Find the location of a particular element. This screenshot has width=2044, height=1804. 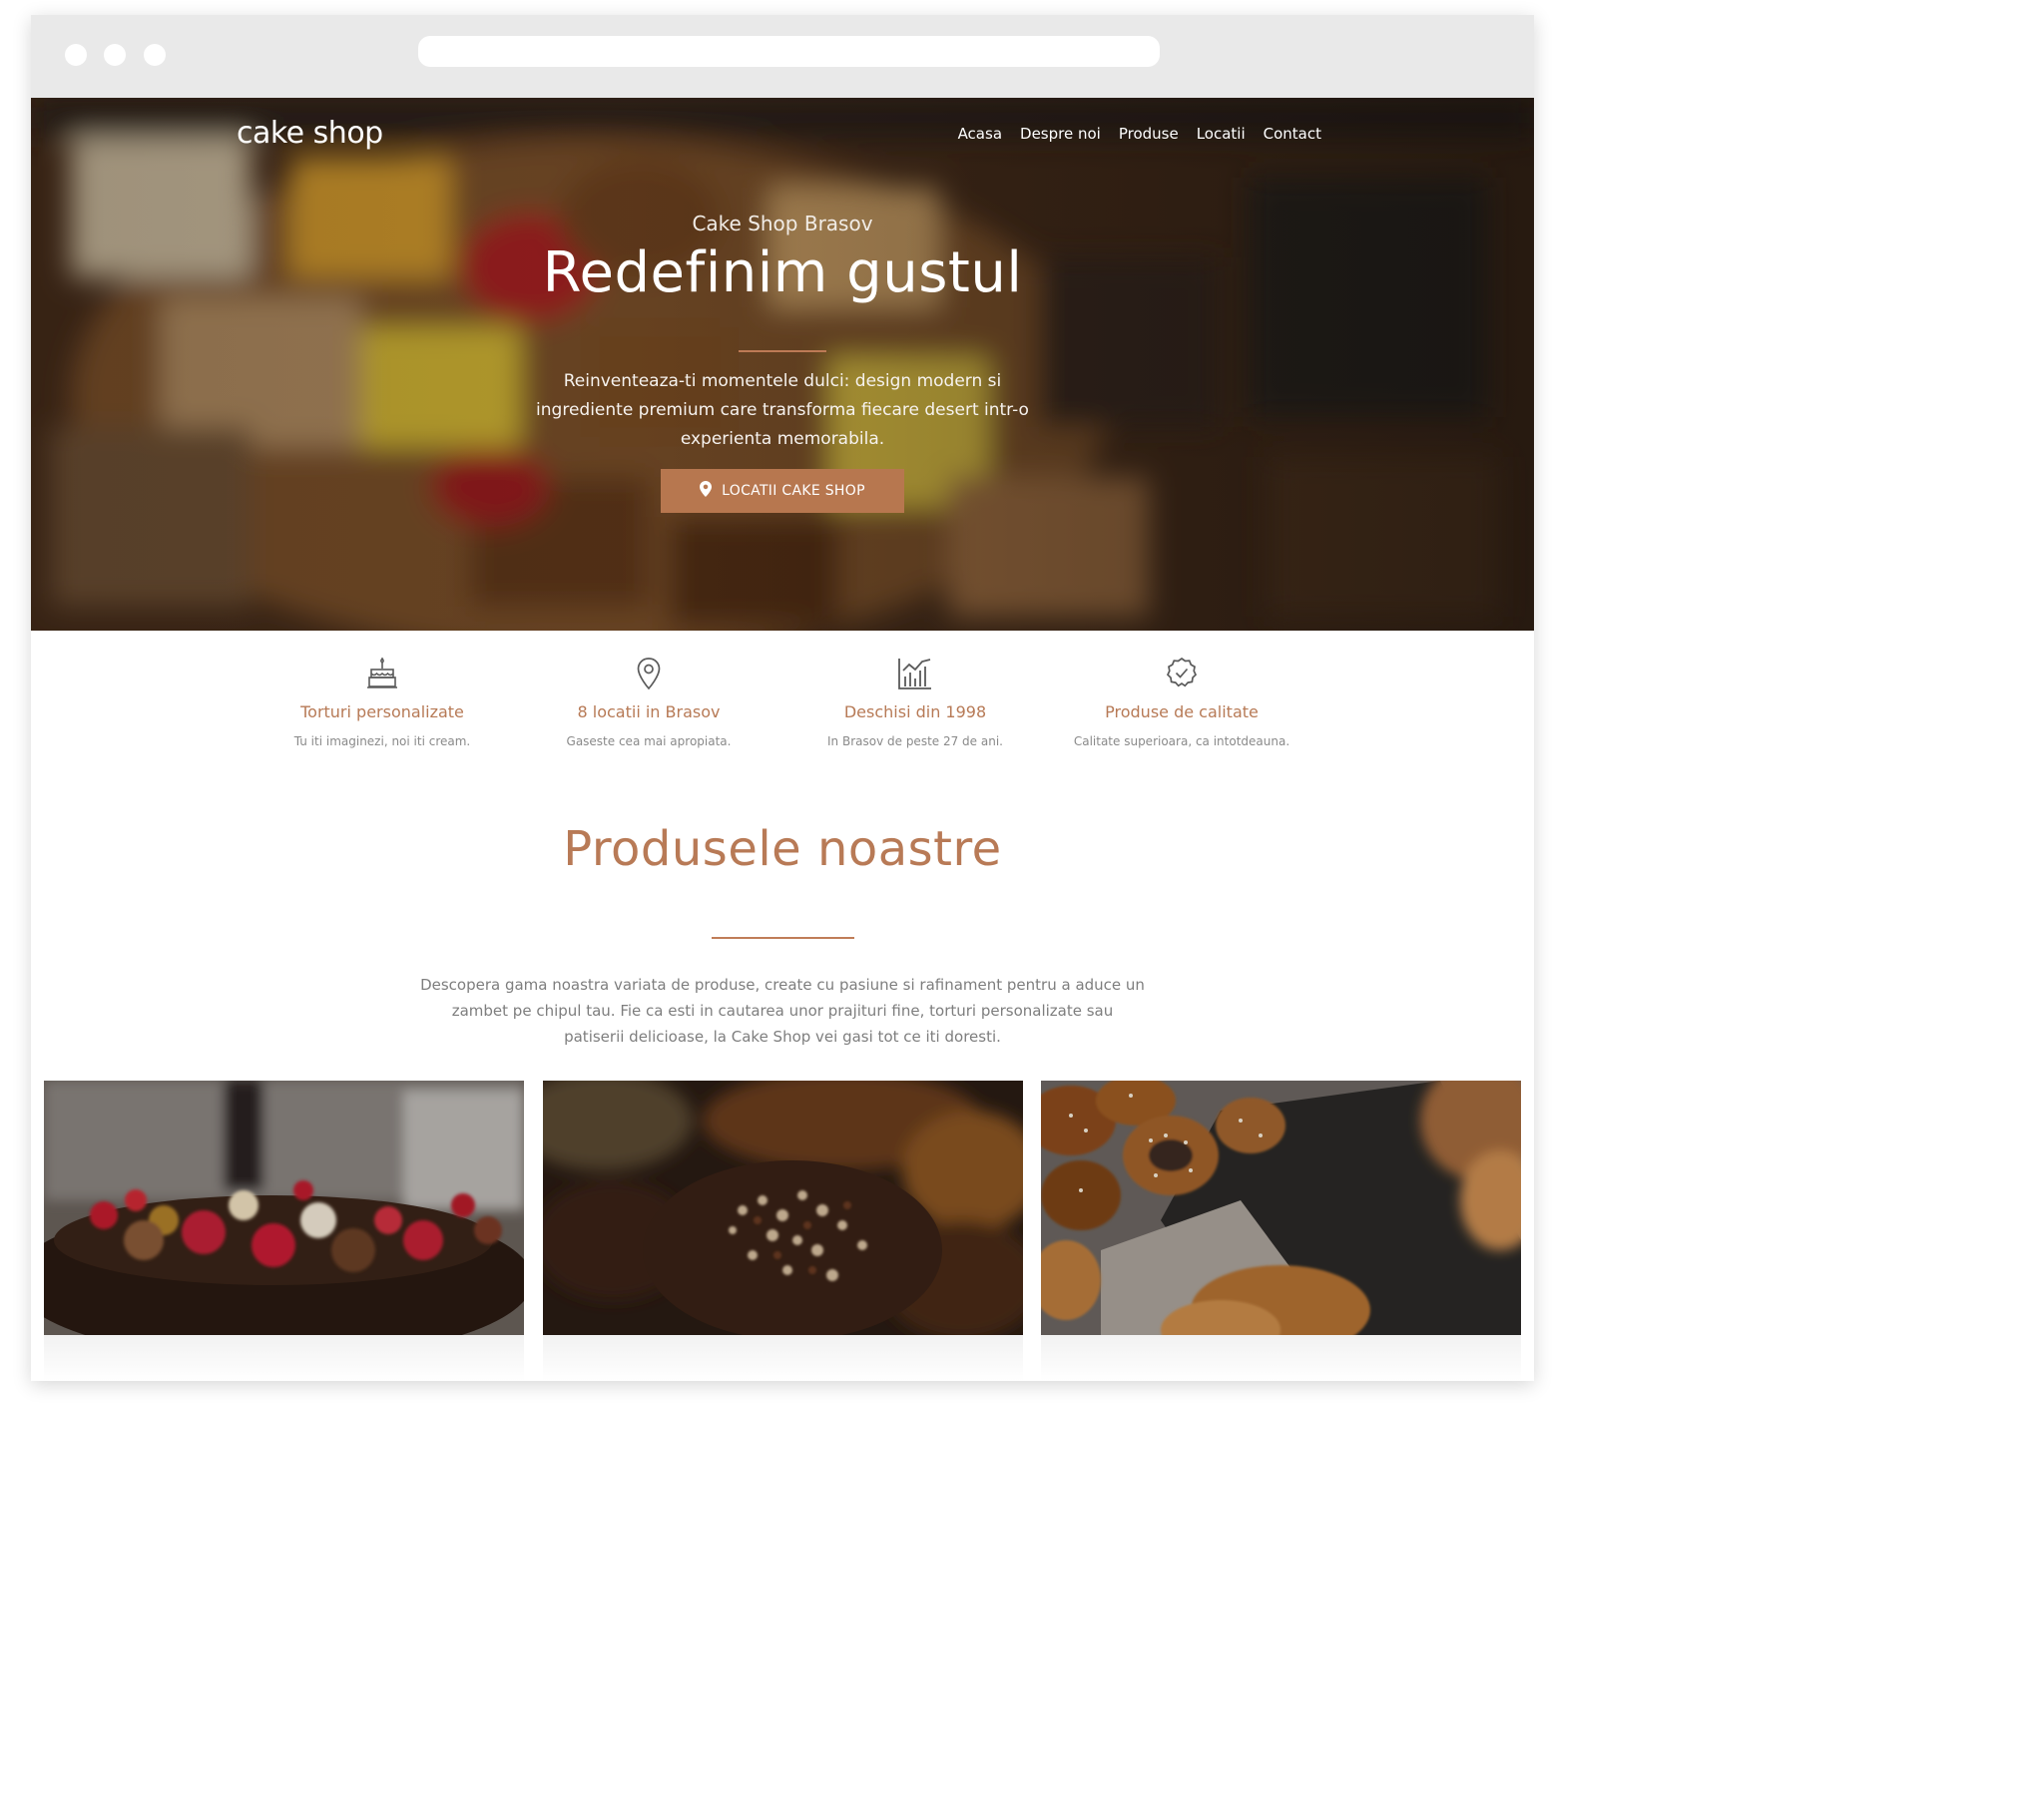

hero-divider is located at coordinates (782, 351).